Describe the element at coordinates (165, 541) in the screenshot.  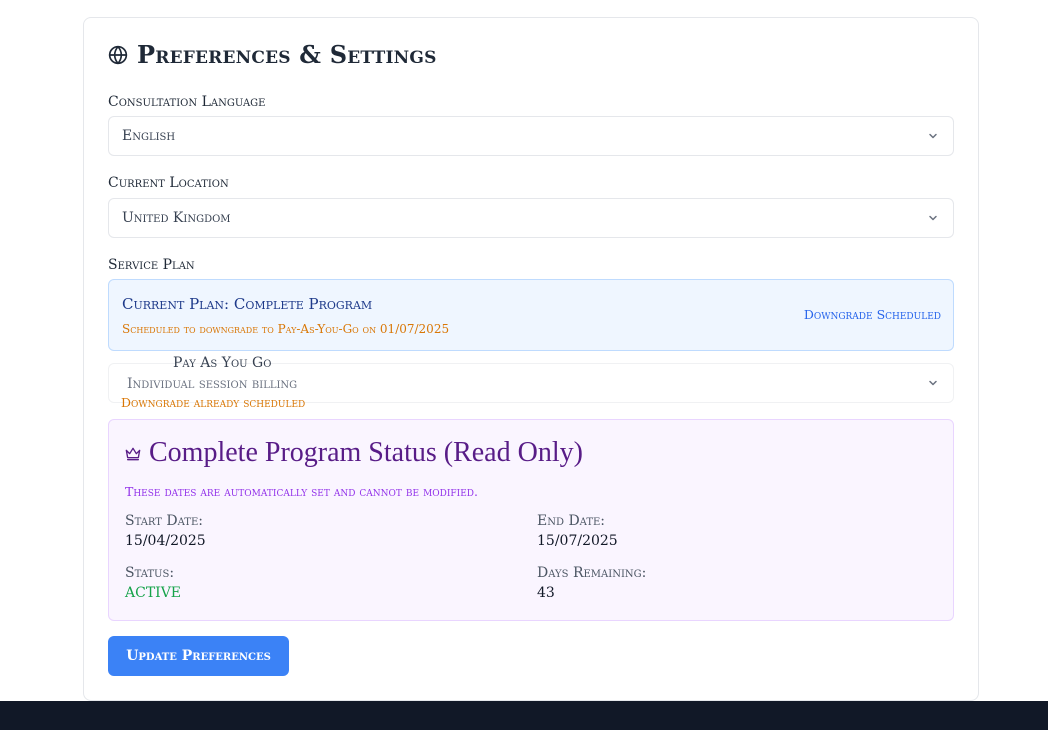
I see `start-date-value: 15/04/2025` at that location.